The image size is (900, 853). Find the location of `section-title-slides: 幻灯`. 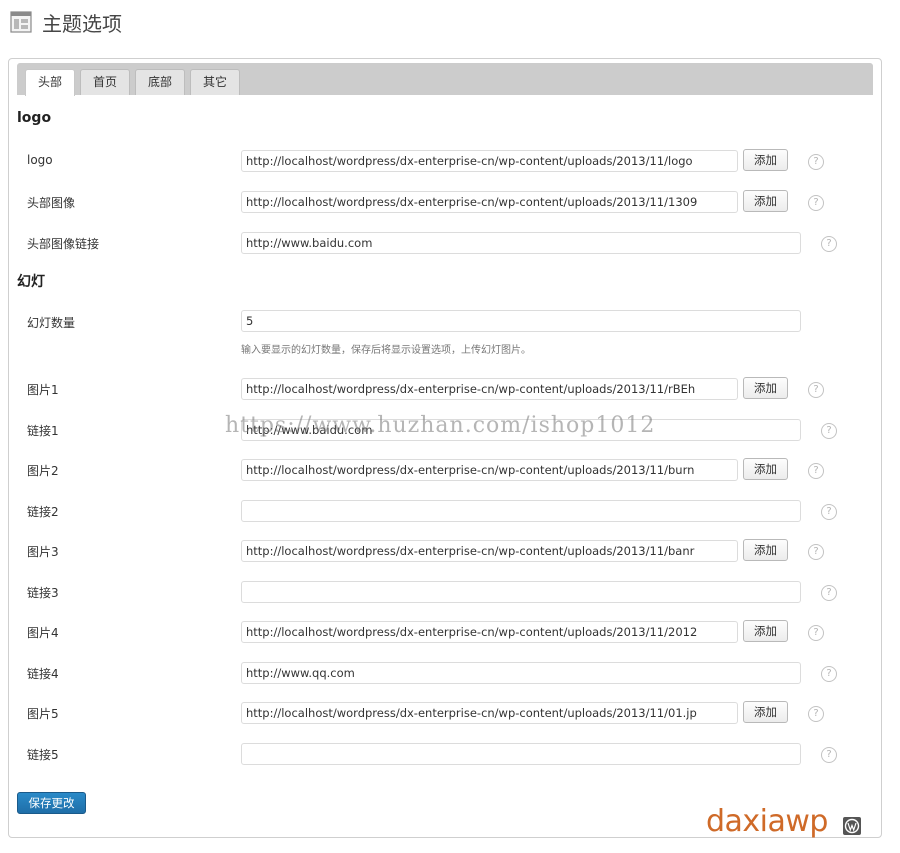

section-title-slides: 幻灯 is located at coordinates (31, 282).